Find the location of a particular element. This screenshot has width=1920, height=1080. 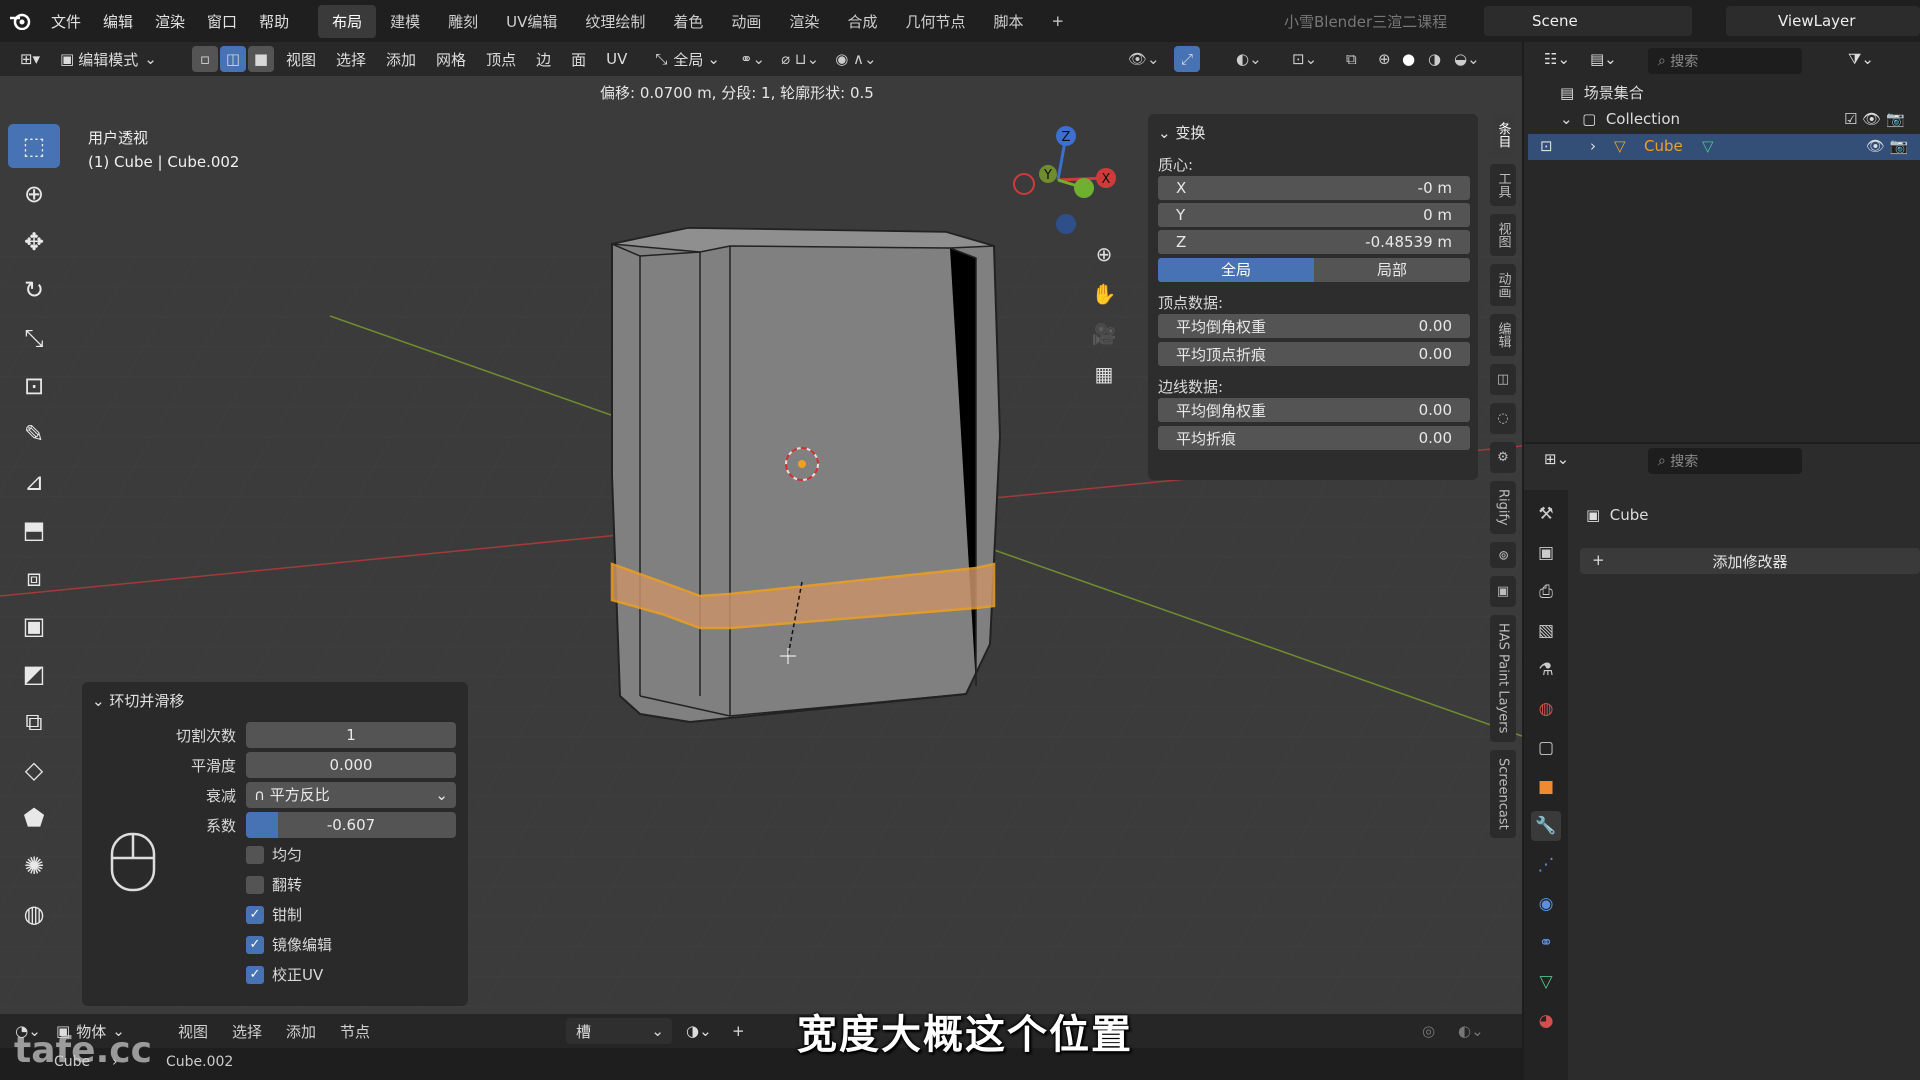

proportional-edit-icon: ◉ ∧⌄ is located at coordinates (855, 59).